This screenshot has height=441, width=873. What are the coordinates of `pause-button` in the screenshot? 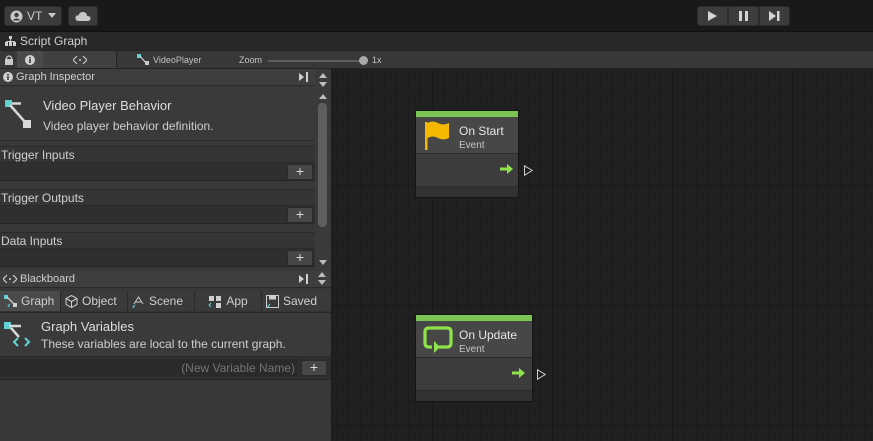 It's located at (743, 16).